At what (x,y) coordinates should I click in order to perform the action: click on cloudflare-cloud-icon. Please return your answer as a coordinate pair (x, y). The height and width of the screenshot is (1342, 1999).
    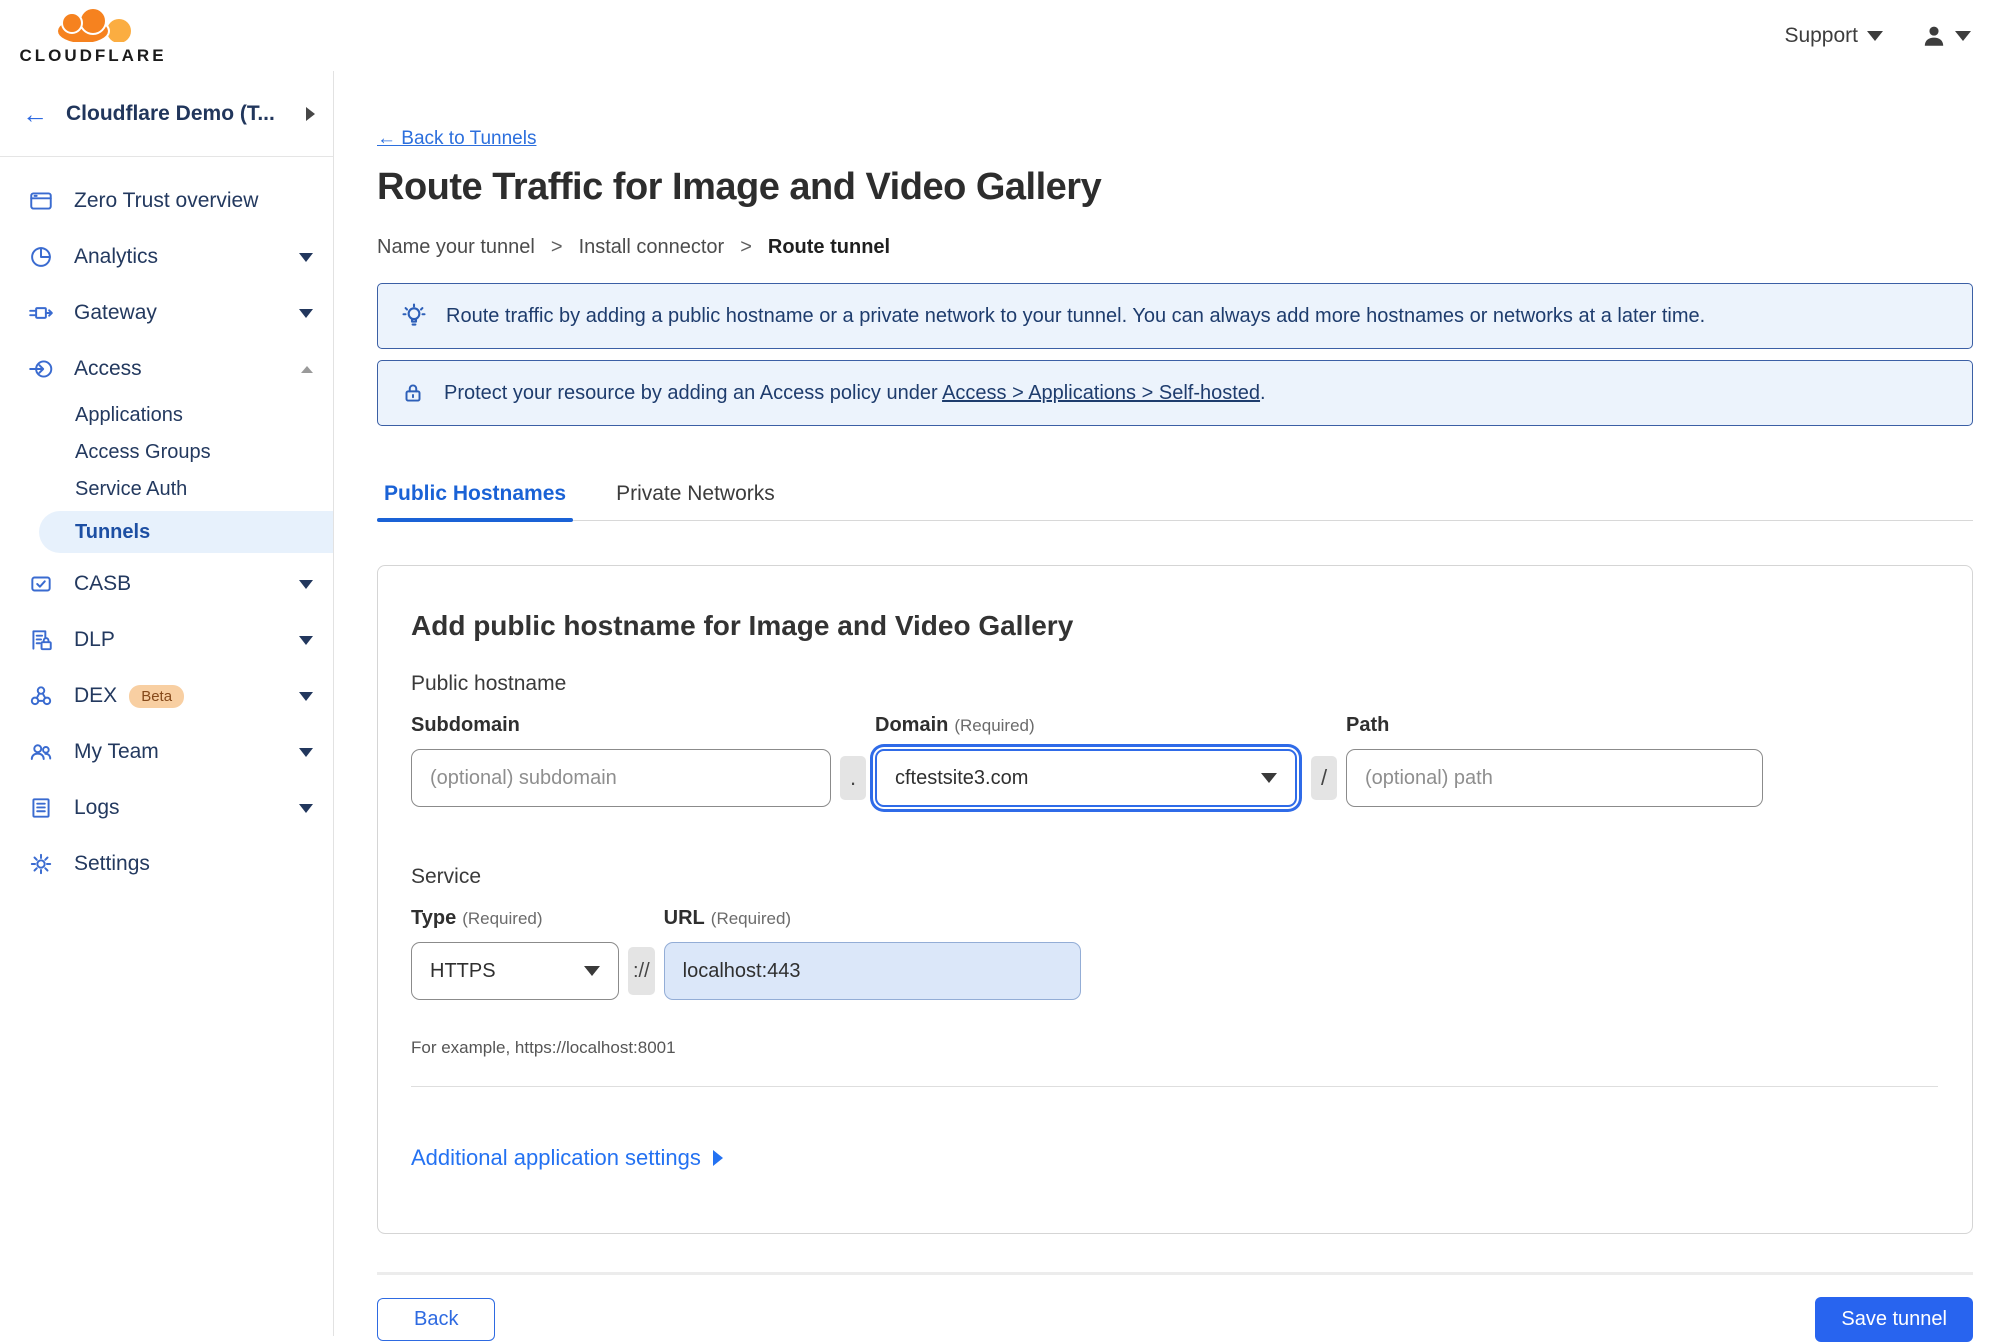
    Looking at the image, I should click on (97, 27).